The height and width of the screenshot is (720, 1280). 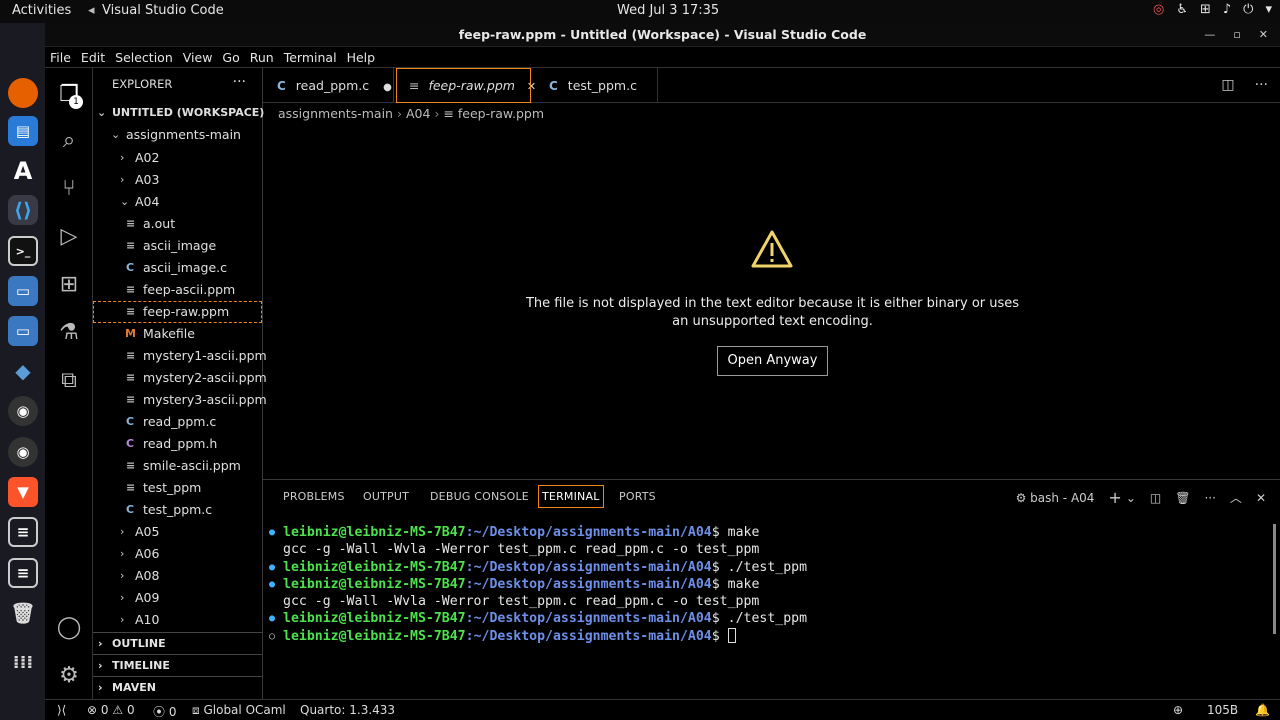 I want to click on network-icon: ⊞, so click(x=1205, y=9).